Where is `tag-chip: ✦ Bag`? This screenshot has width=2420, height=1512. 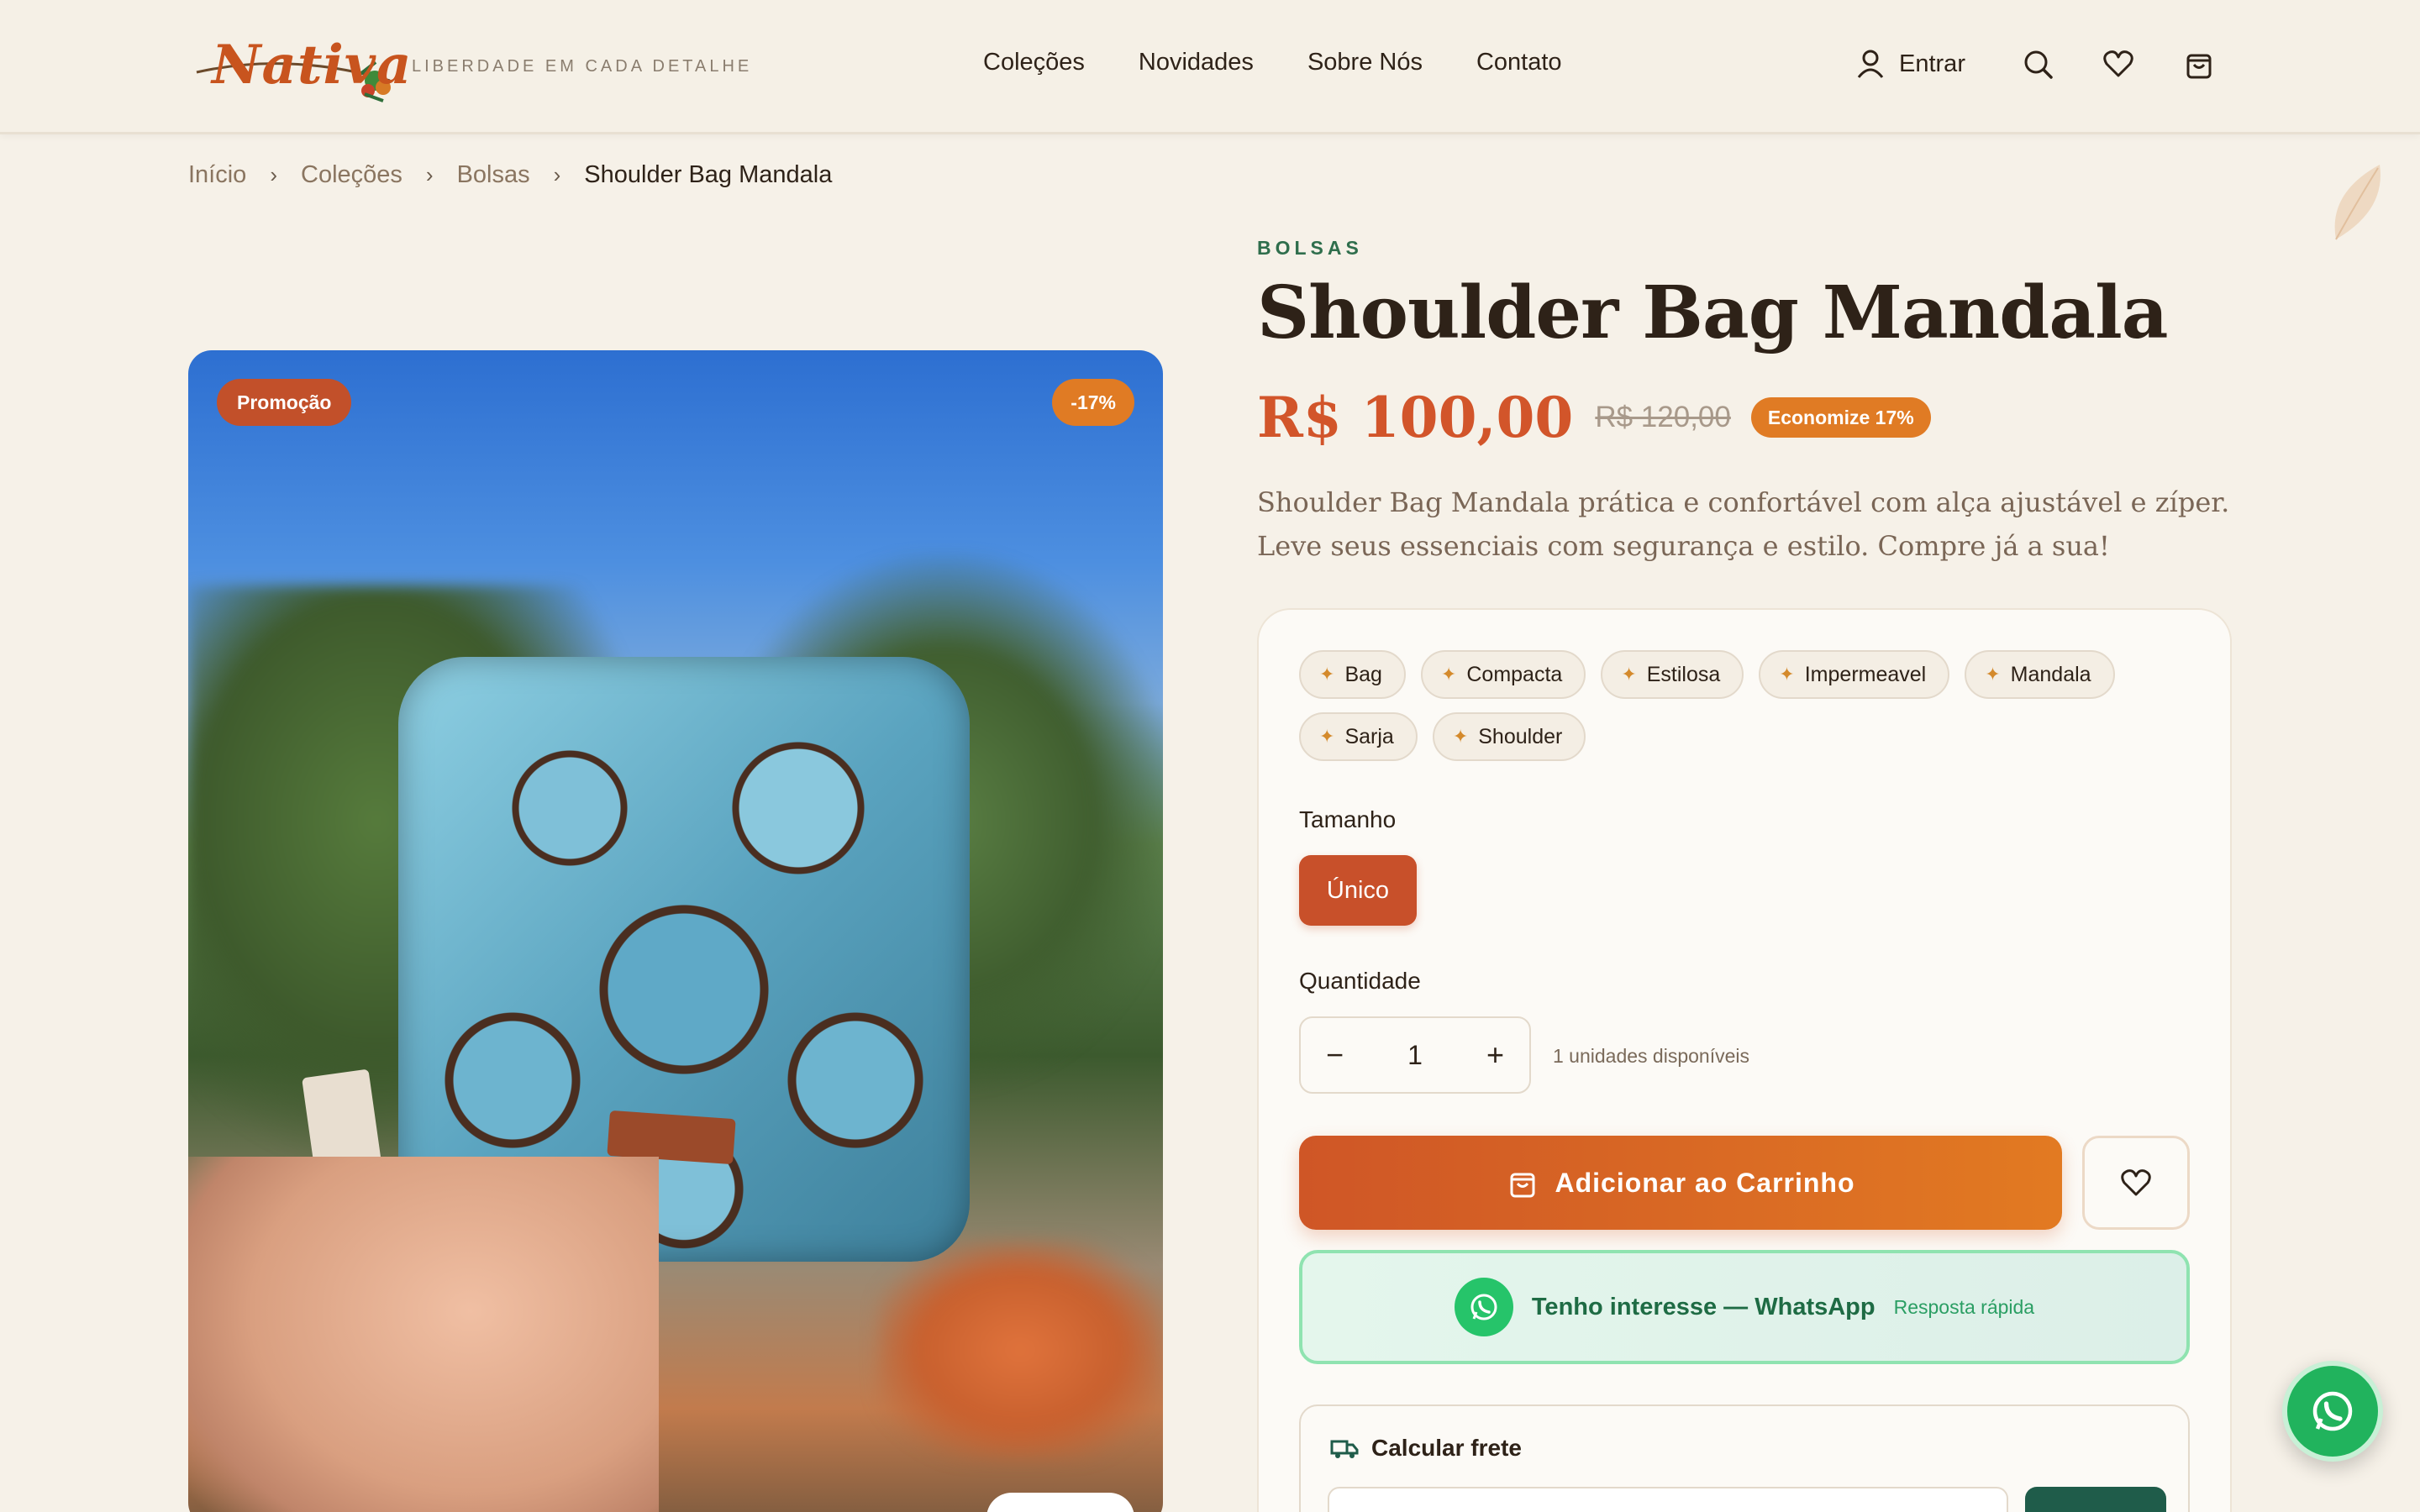 tag-chip: ✦ Bag is located at coordinates (1352, 674).